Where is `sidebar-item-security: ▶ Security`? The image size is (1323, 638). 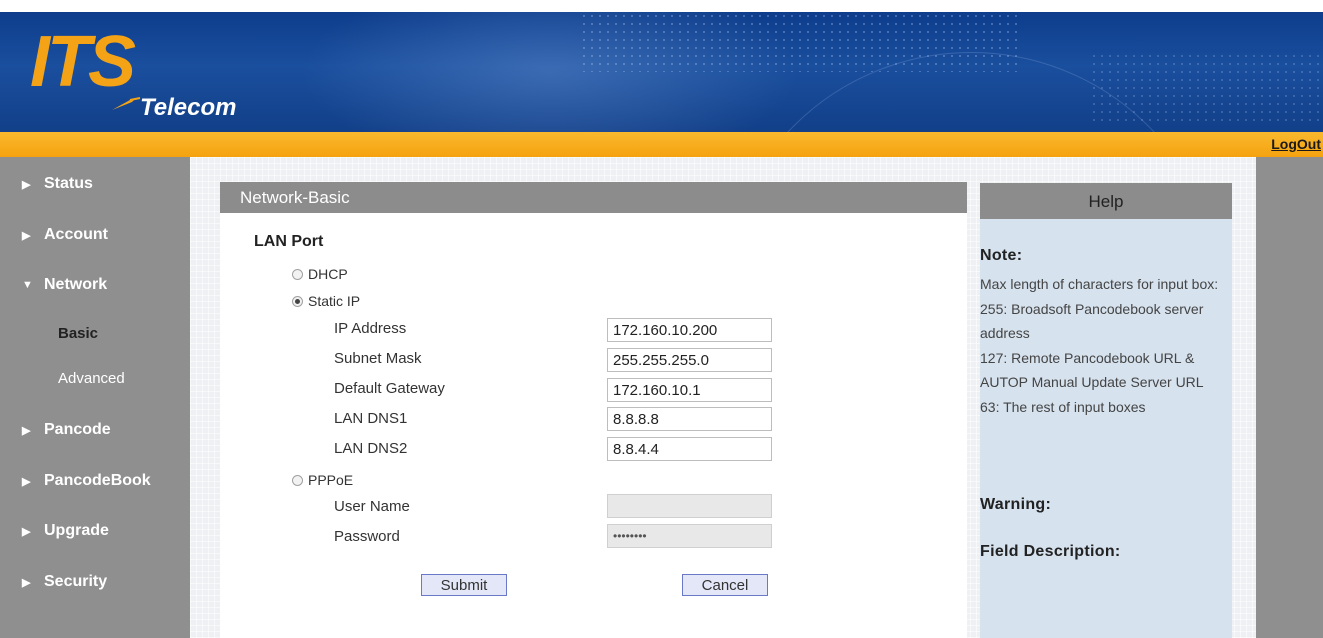 sidebar-item-security: ▶ Security is located at coordinates (95, 591).